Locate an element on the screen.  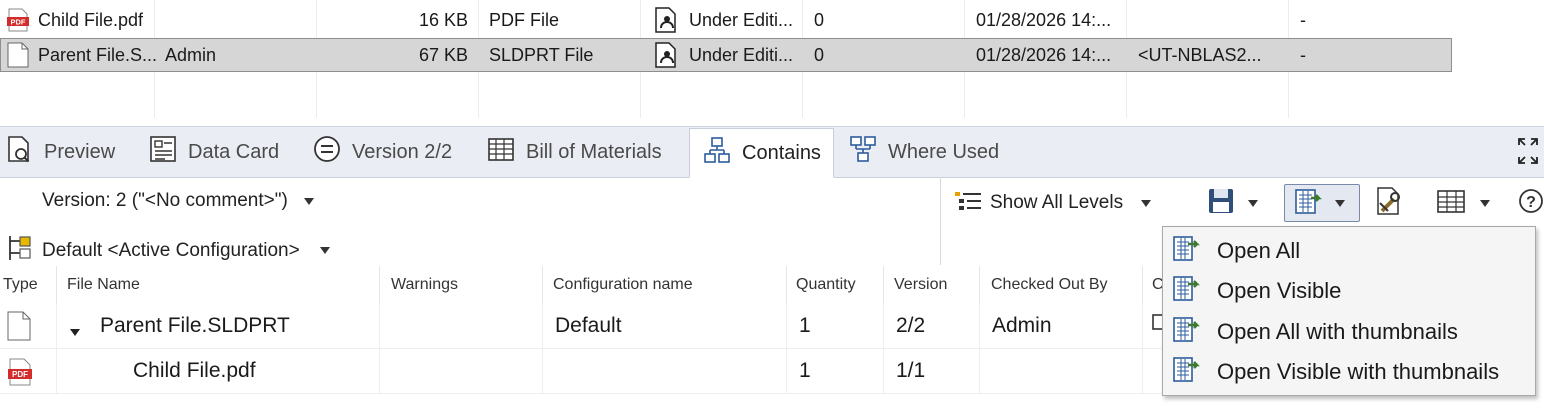
file-size: 67 KB is located at coordinates (443, 55).